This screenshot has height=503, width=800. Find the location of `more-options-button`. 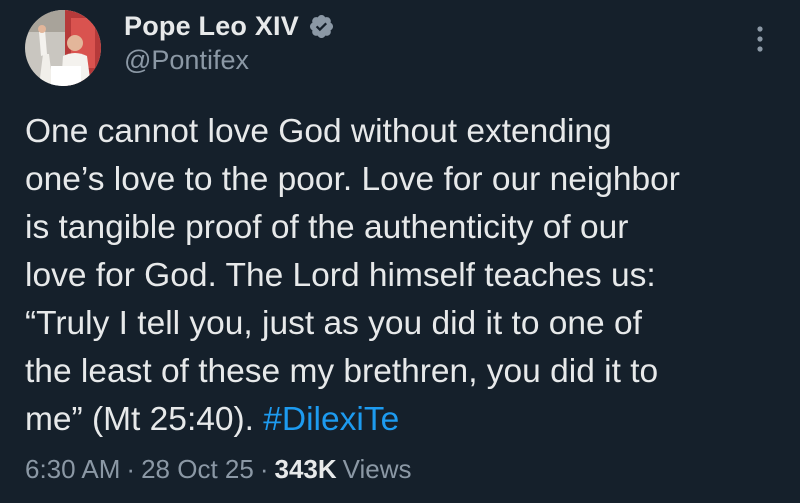

more-options-button is located at coordinates (760, 39).